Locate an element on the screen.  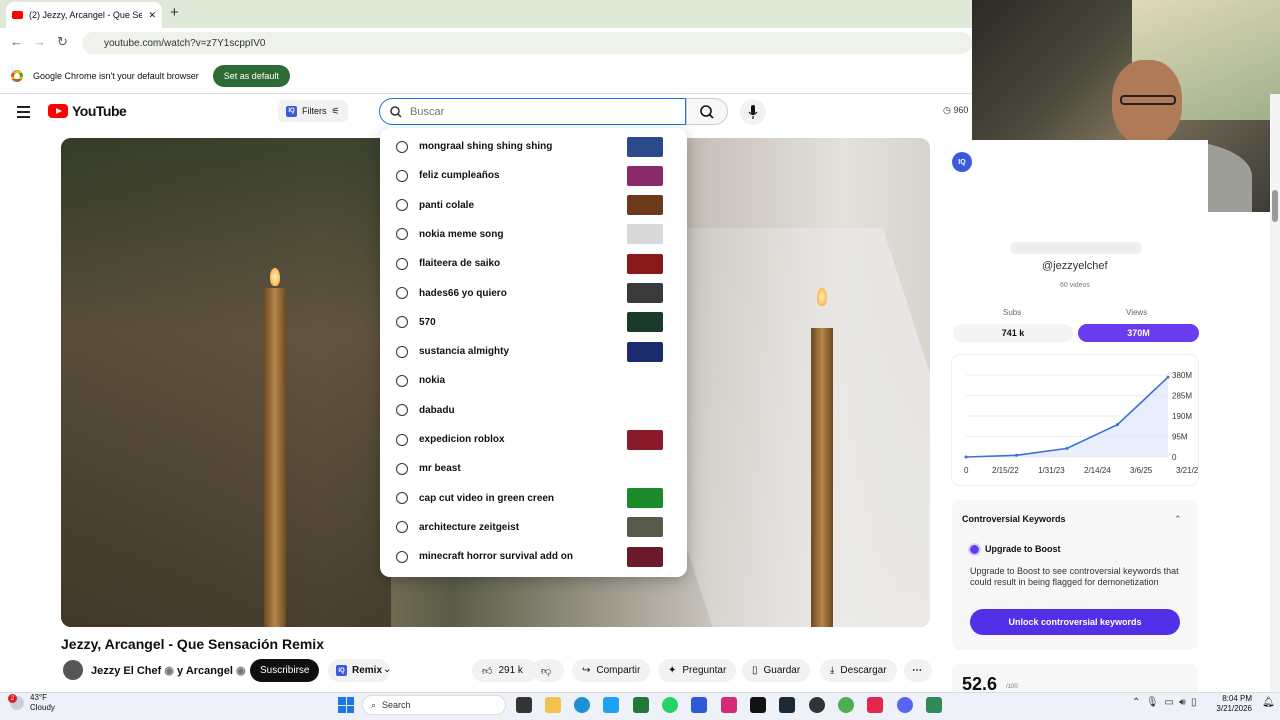
video-title: Jezzy, Arcangel - Que Sensación Remix is located at coordinates (192, 644).